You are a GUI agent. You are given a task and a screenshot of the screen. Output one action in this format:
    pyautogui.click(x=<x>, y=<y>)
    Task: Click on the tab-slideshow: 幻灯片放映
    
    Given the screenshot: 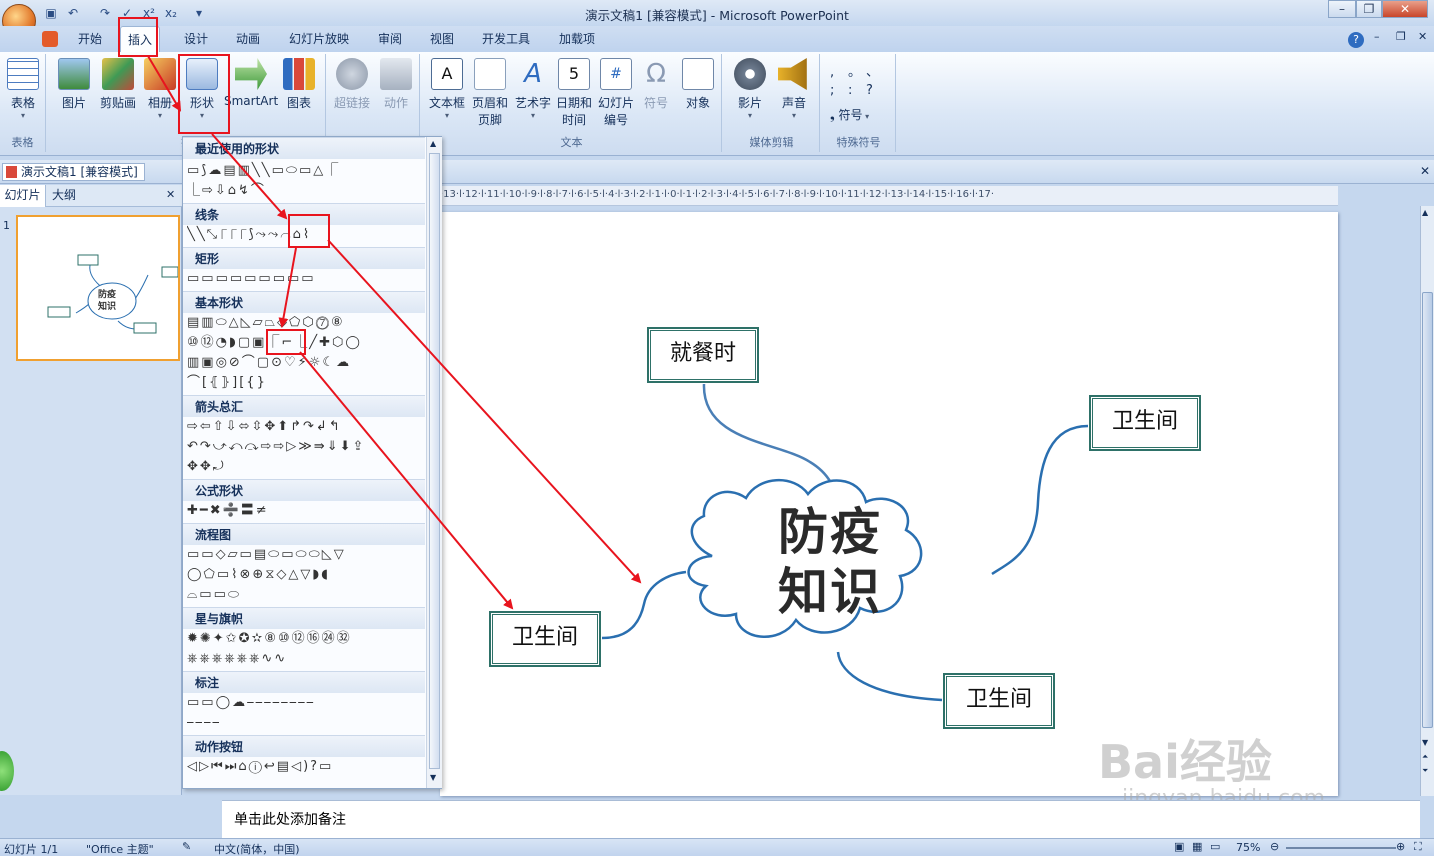 What is the action you would take?
    pyautogui.click(x=319, y=39)
    